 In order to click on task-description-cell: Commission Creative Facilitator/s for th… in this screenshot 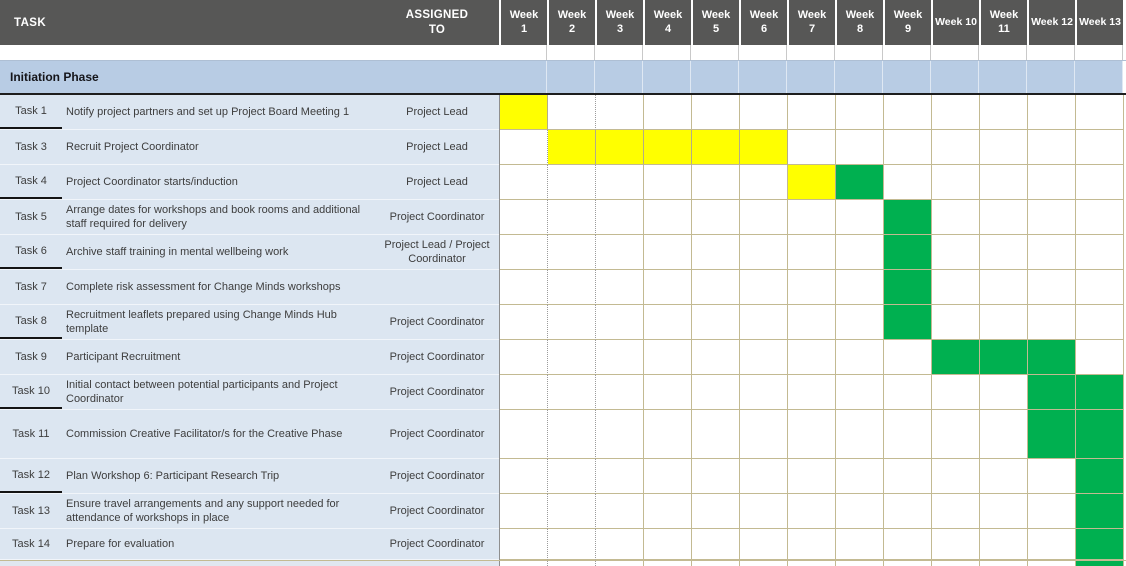, I will do `click(218, 434)`.